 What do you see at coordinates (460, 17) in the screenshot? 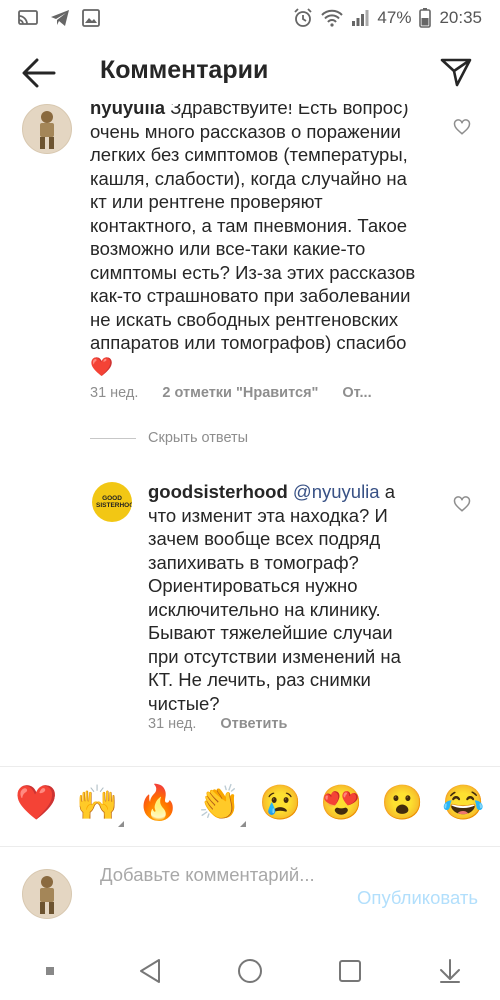
I see `clock: 20:35` at bounding box center [460, 17].